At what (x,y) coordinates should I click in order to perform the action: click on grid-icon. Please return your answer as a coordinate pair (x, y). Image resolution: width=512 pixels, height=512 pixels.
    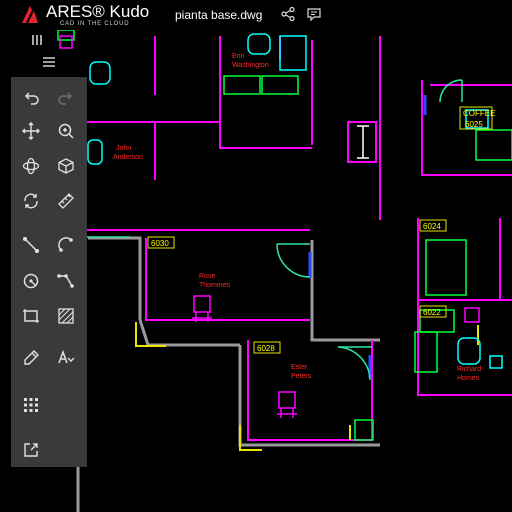
    Looking at the image, I should click on (31, 405).